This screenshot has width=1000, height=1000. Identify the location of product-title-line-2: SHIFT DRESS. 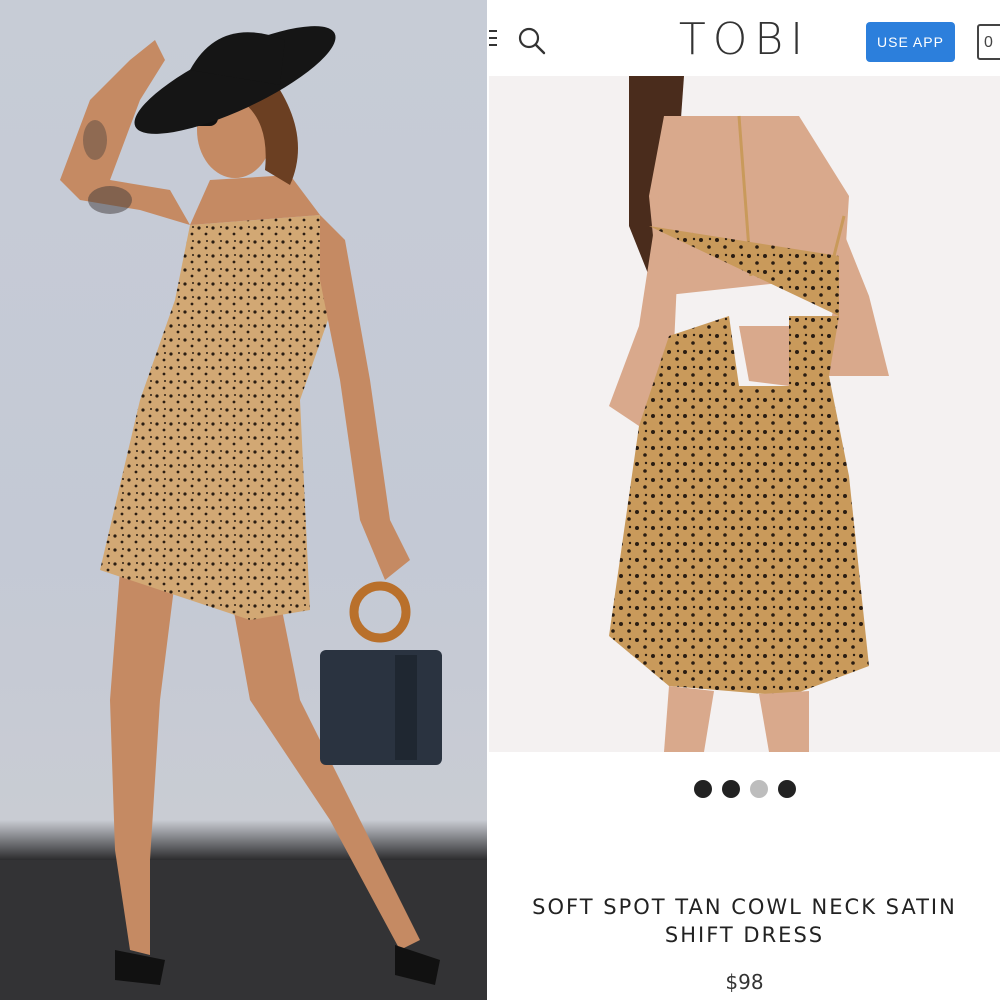
(744, 935).